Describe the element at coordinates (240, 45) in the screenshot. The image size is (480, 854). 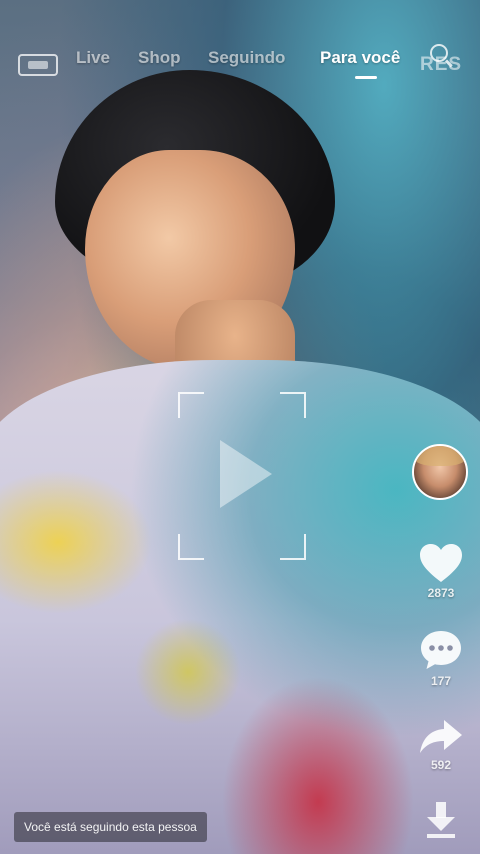
I see `top-navigation: Live Shop Seguindo Para você RES` at that location.